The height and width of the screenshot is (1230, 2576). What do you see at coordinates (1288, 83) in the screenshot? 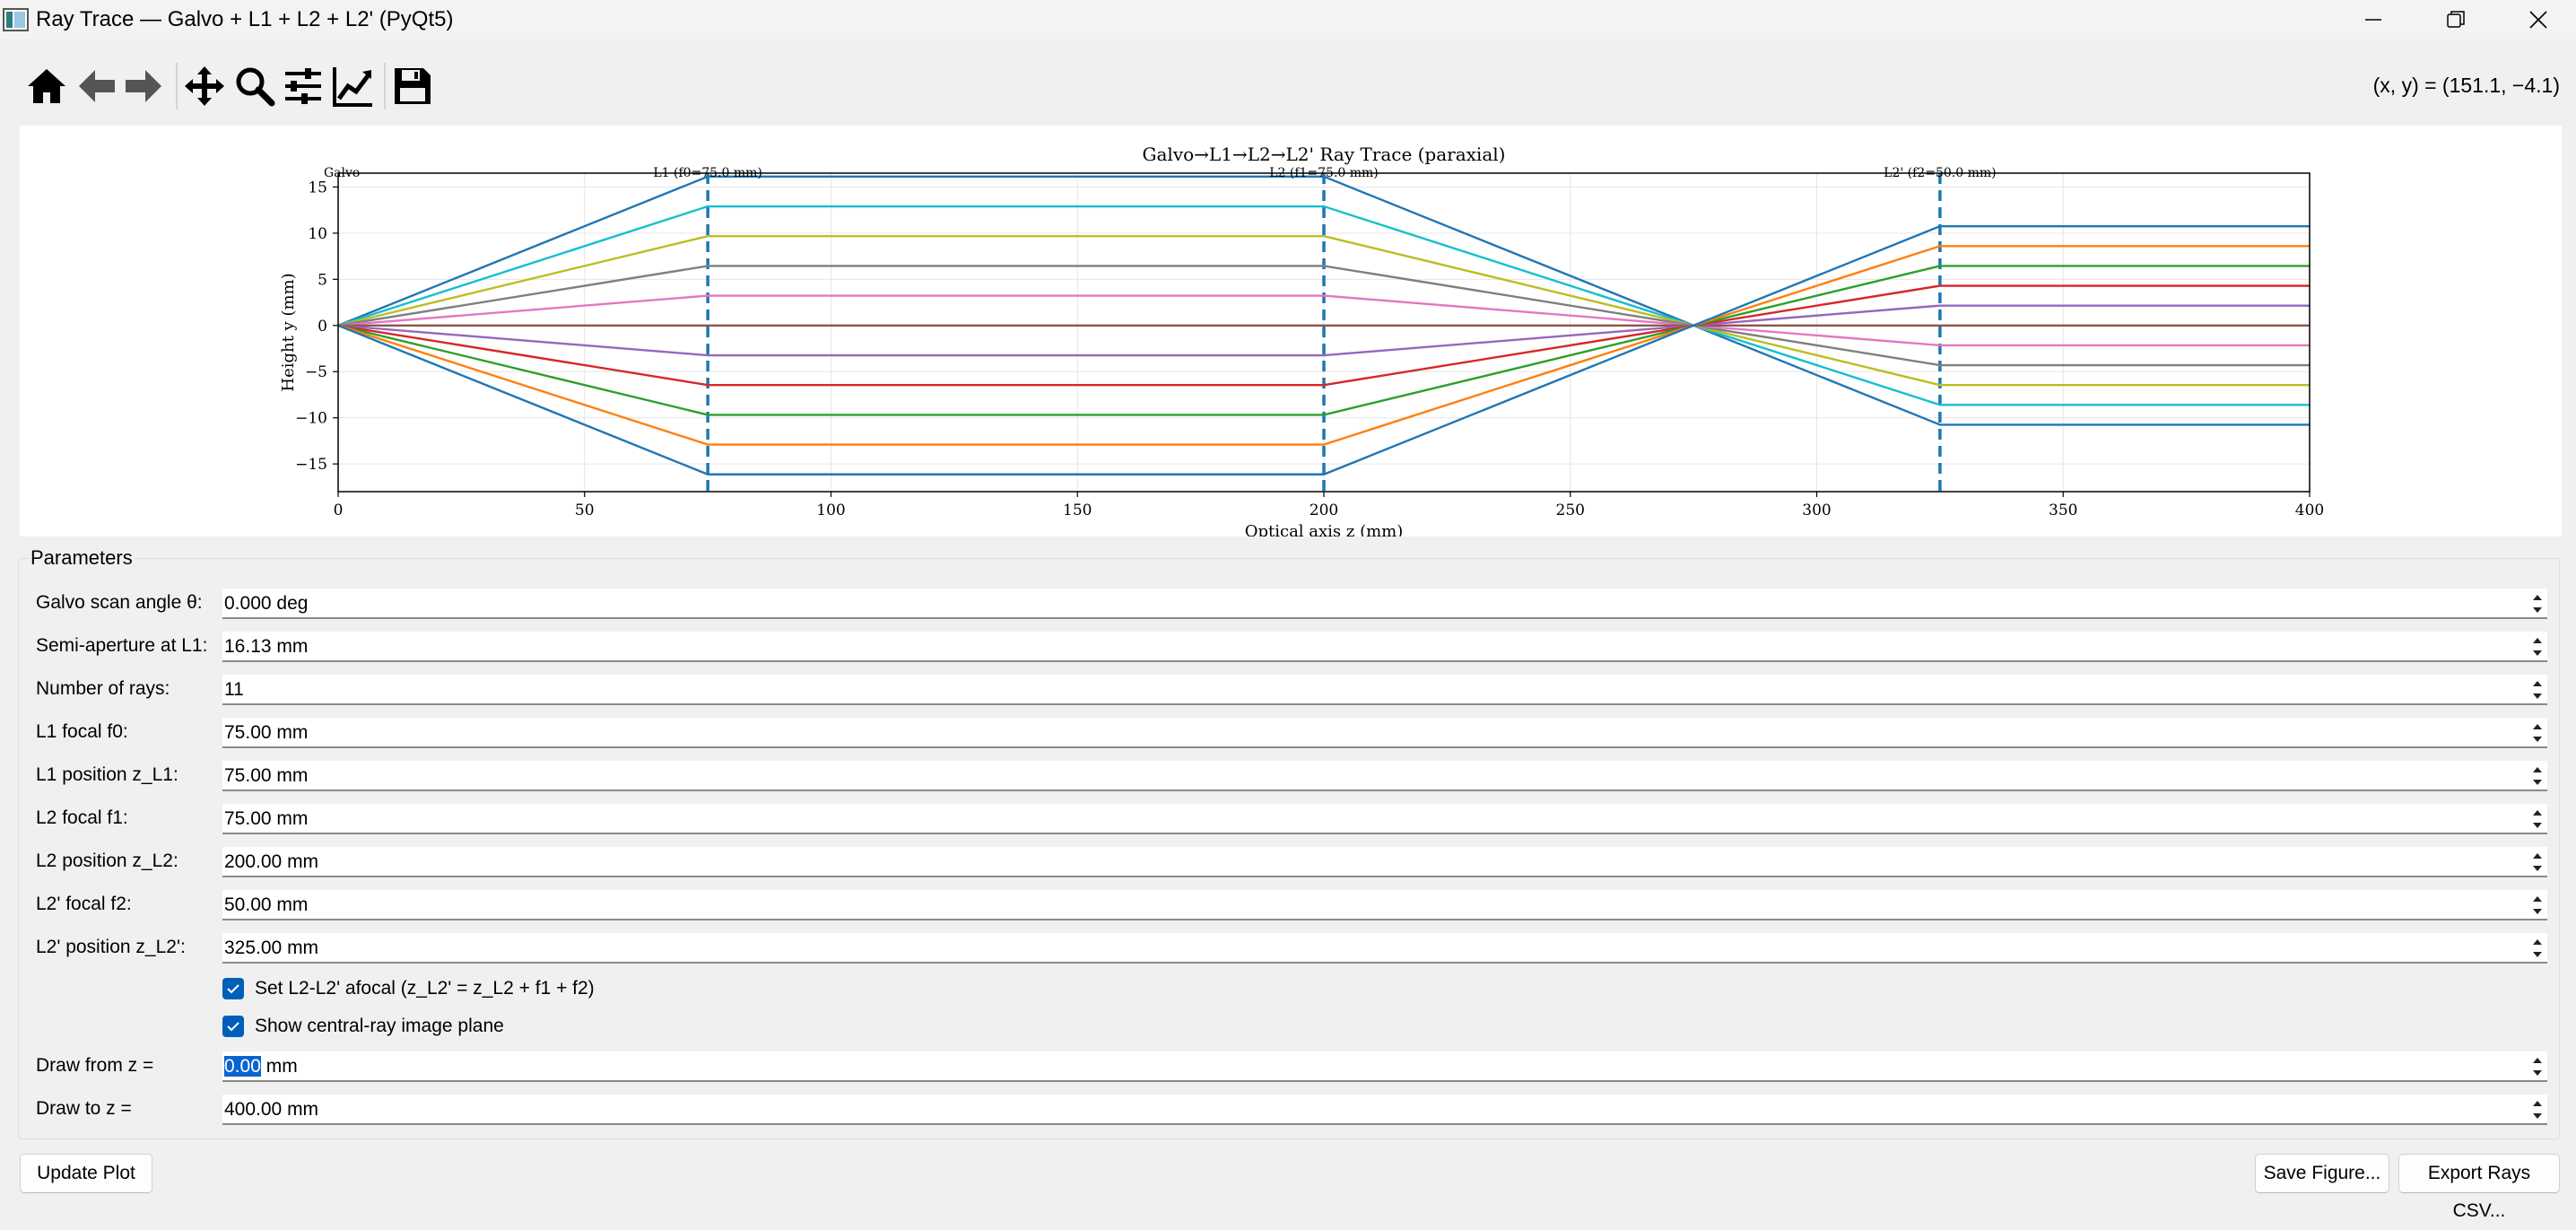
I see `toolbar: (x, y) = (151.1, −4.1)` at bounding box center [1288, 83].